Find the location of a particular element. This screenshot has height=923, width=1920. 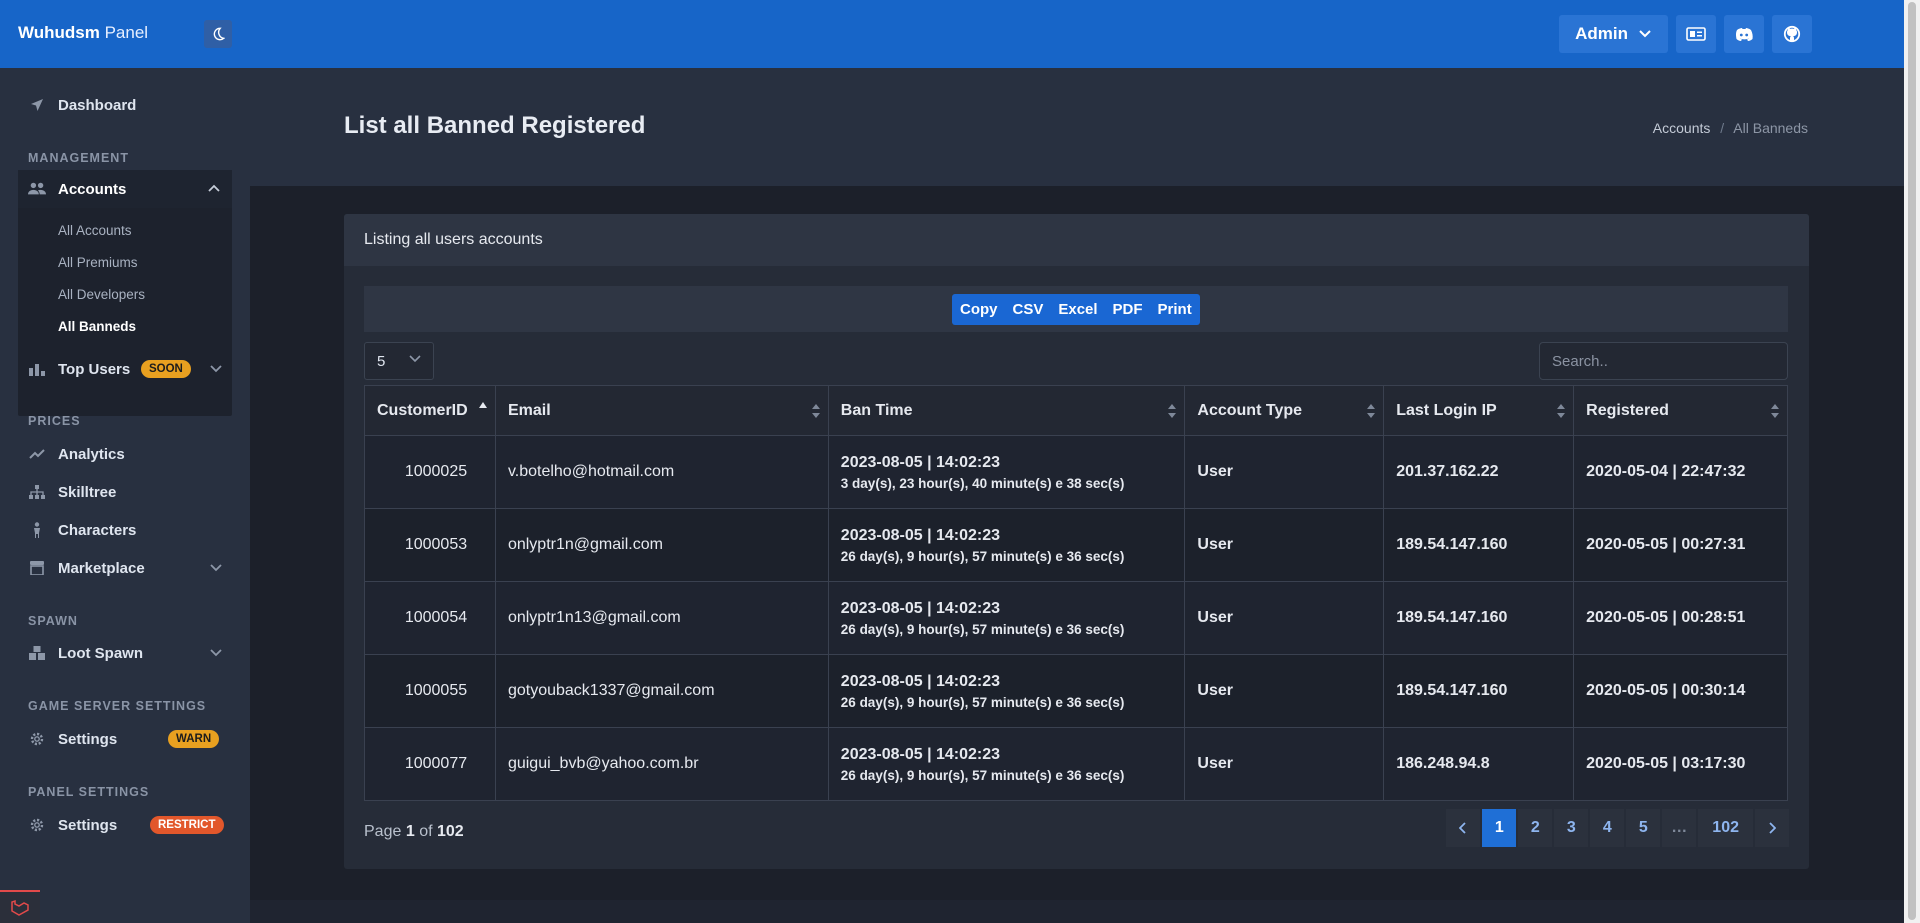

chevron-left-icon is located at coordinates (1462, 828).